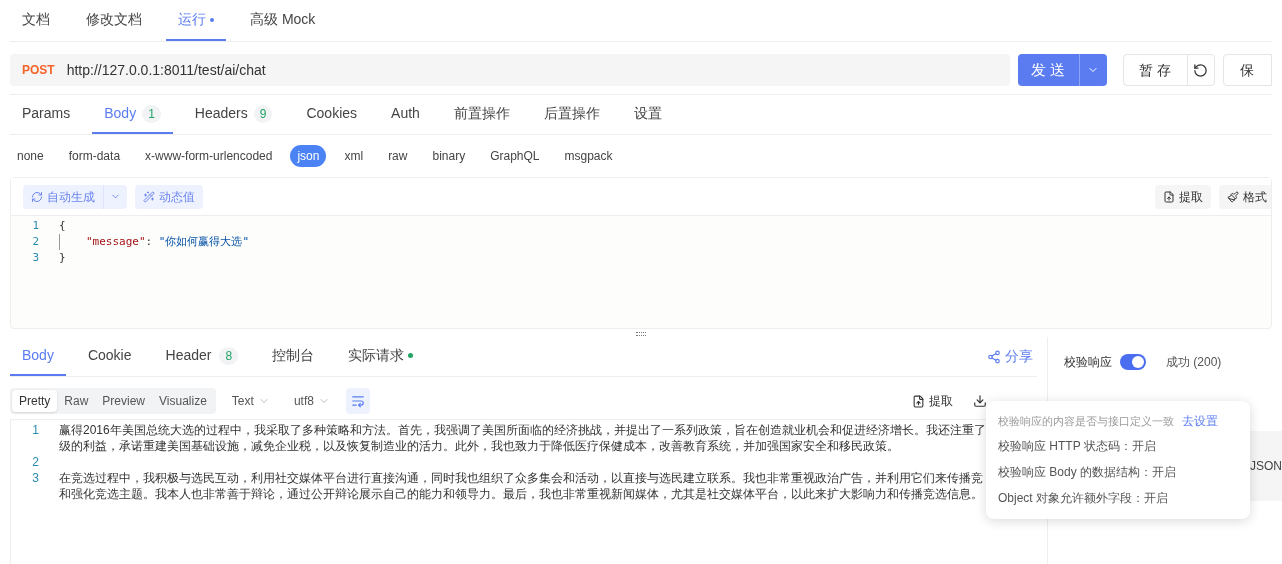  Describe the element at coordinates (1088, 362) in the screenshot. I see `validation-label: 校验响应` at that location.